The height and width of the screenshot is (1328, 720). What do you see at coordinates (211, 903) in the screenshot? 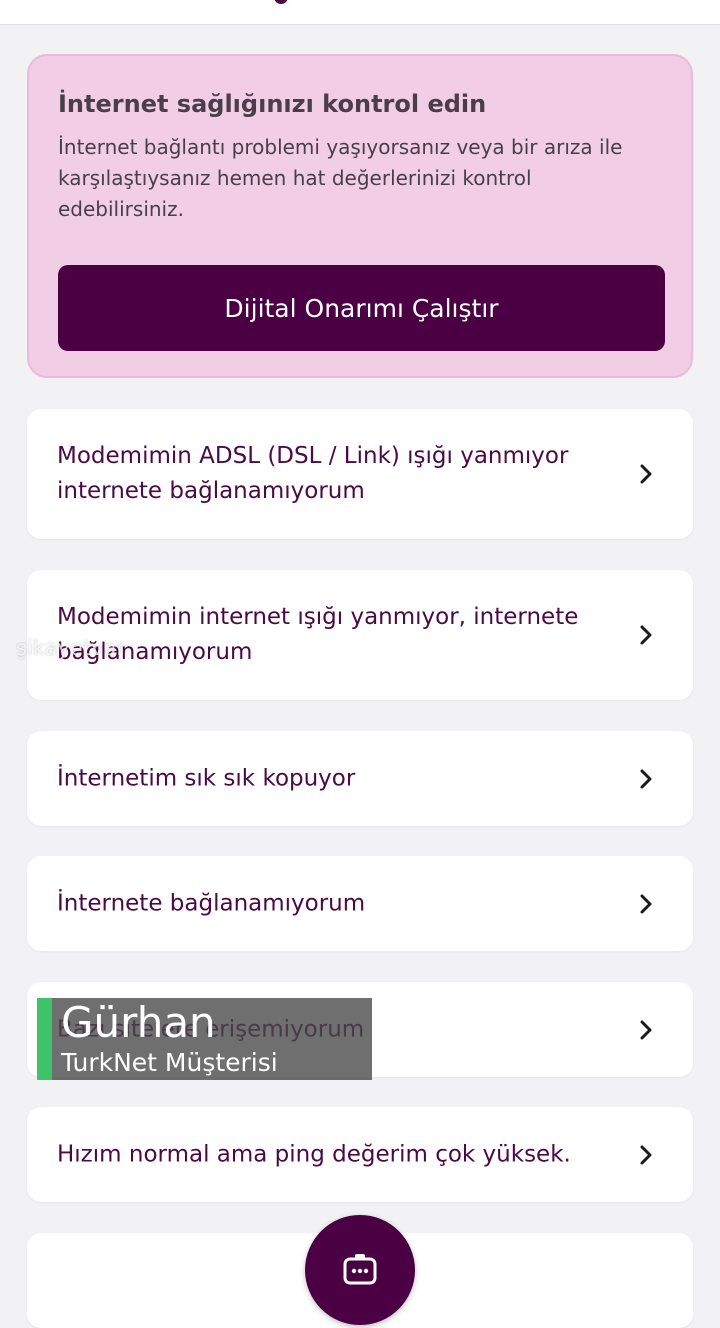
I see `issue-item-label: İnternete bağlanamıyorum` at bounding box center [211, 903].